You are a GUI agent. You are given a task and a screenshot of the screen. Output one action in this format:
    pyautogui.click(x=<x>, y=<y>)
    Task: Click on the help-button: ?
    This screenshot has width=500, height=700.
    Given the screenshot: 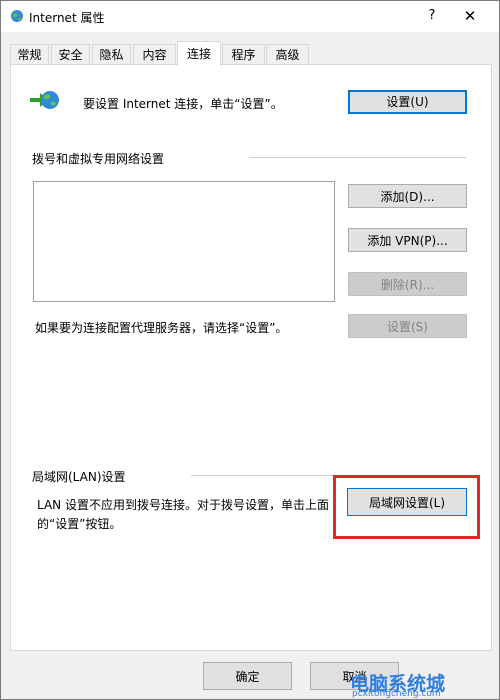 What is the action you would take?
    pyautogui.click(x=432, y=16)
    